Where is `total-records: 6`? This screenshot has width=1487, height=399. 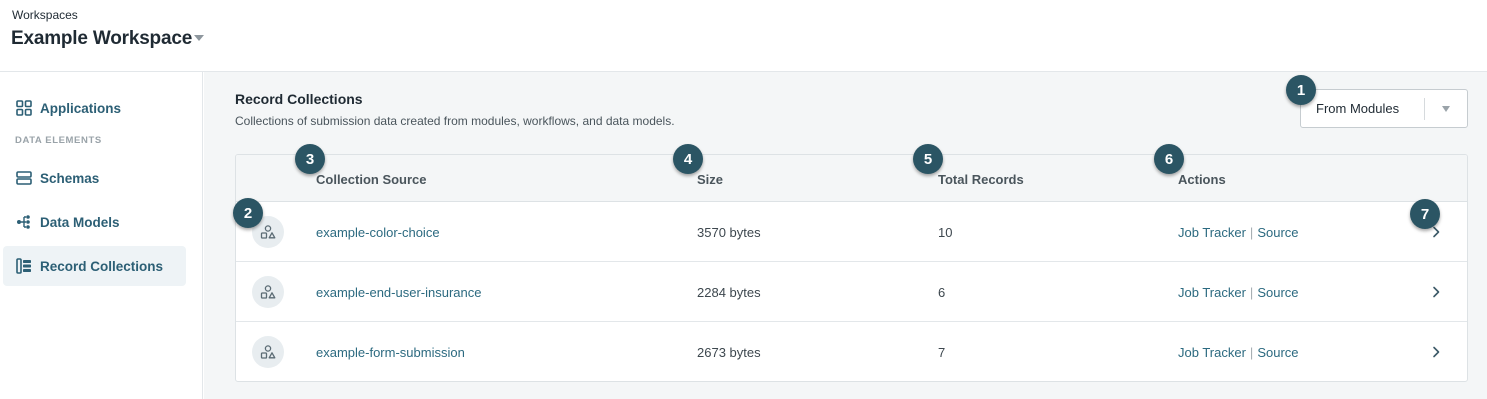 total-records: 6 is located at coordinates (942, 292).